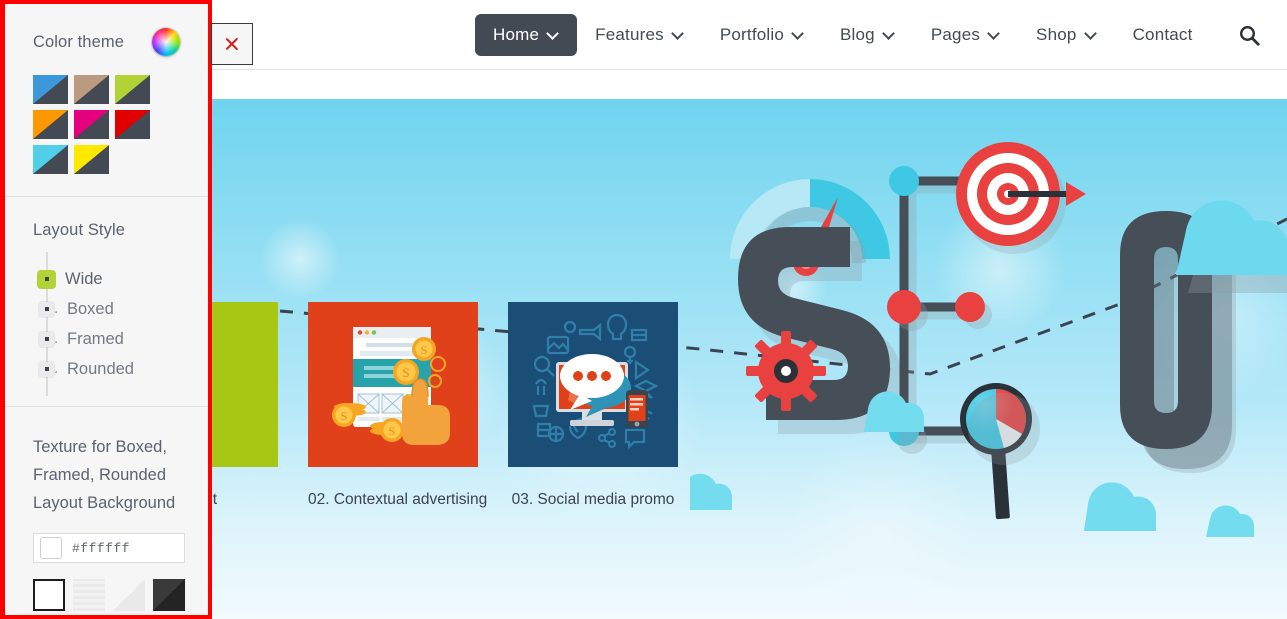 This screenshot has height=619, width=1287. Describe the element at coordinates (99, 475) in the screenshot. I see `texture-title-line-2: Framed, Rounded` at that location.